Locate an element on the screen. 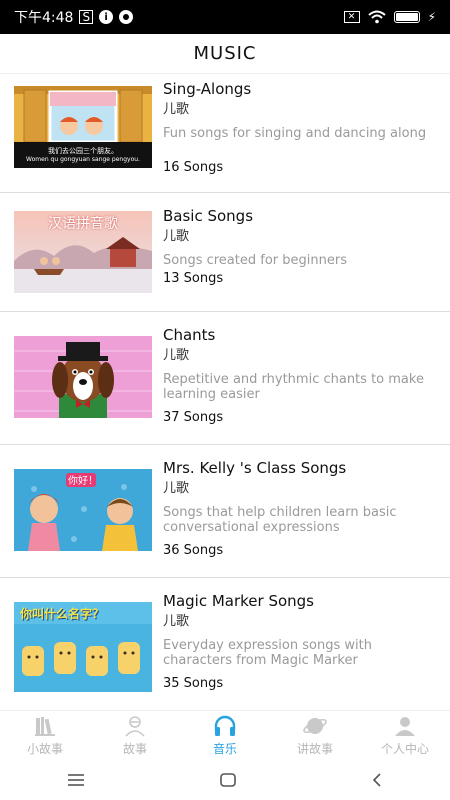 This screenshot has width=450, height=800. tab-stories: 故事 is located at coordinates (135, 735).